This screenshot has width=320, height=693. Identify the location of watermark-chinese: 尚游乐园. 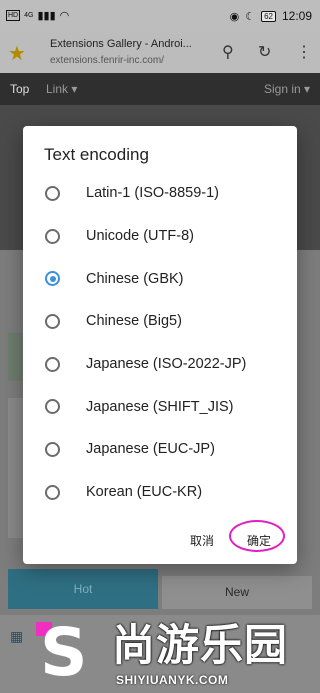
(200, 646).